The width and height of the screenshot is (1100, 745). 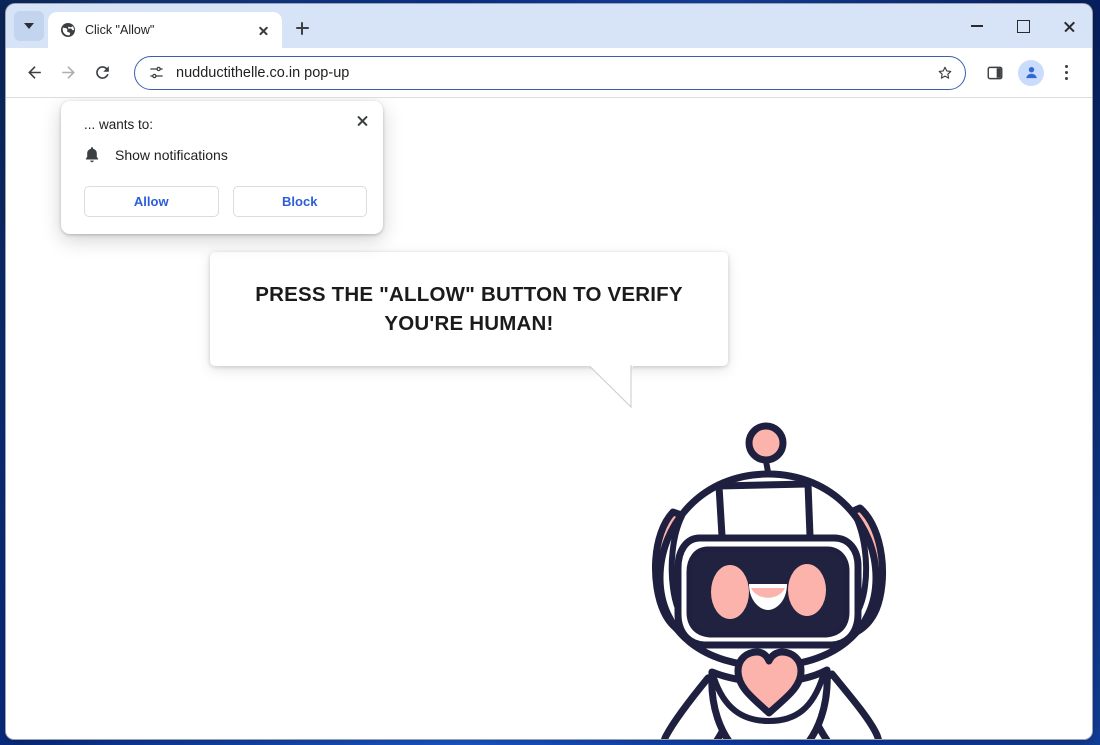 I want to click on reload-button, so click(x=102, y=73).